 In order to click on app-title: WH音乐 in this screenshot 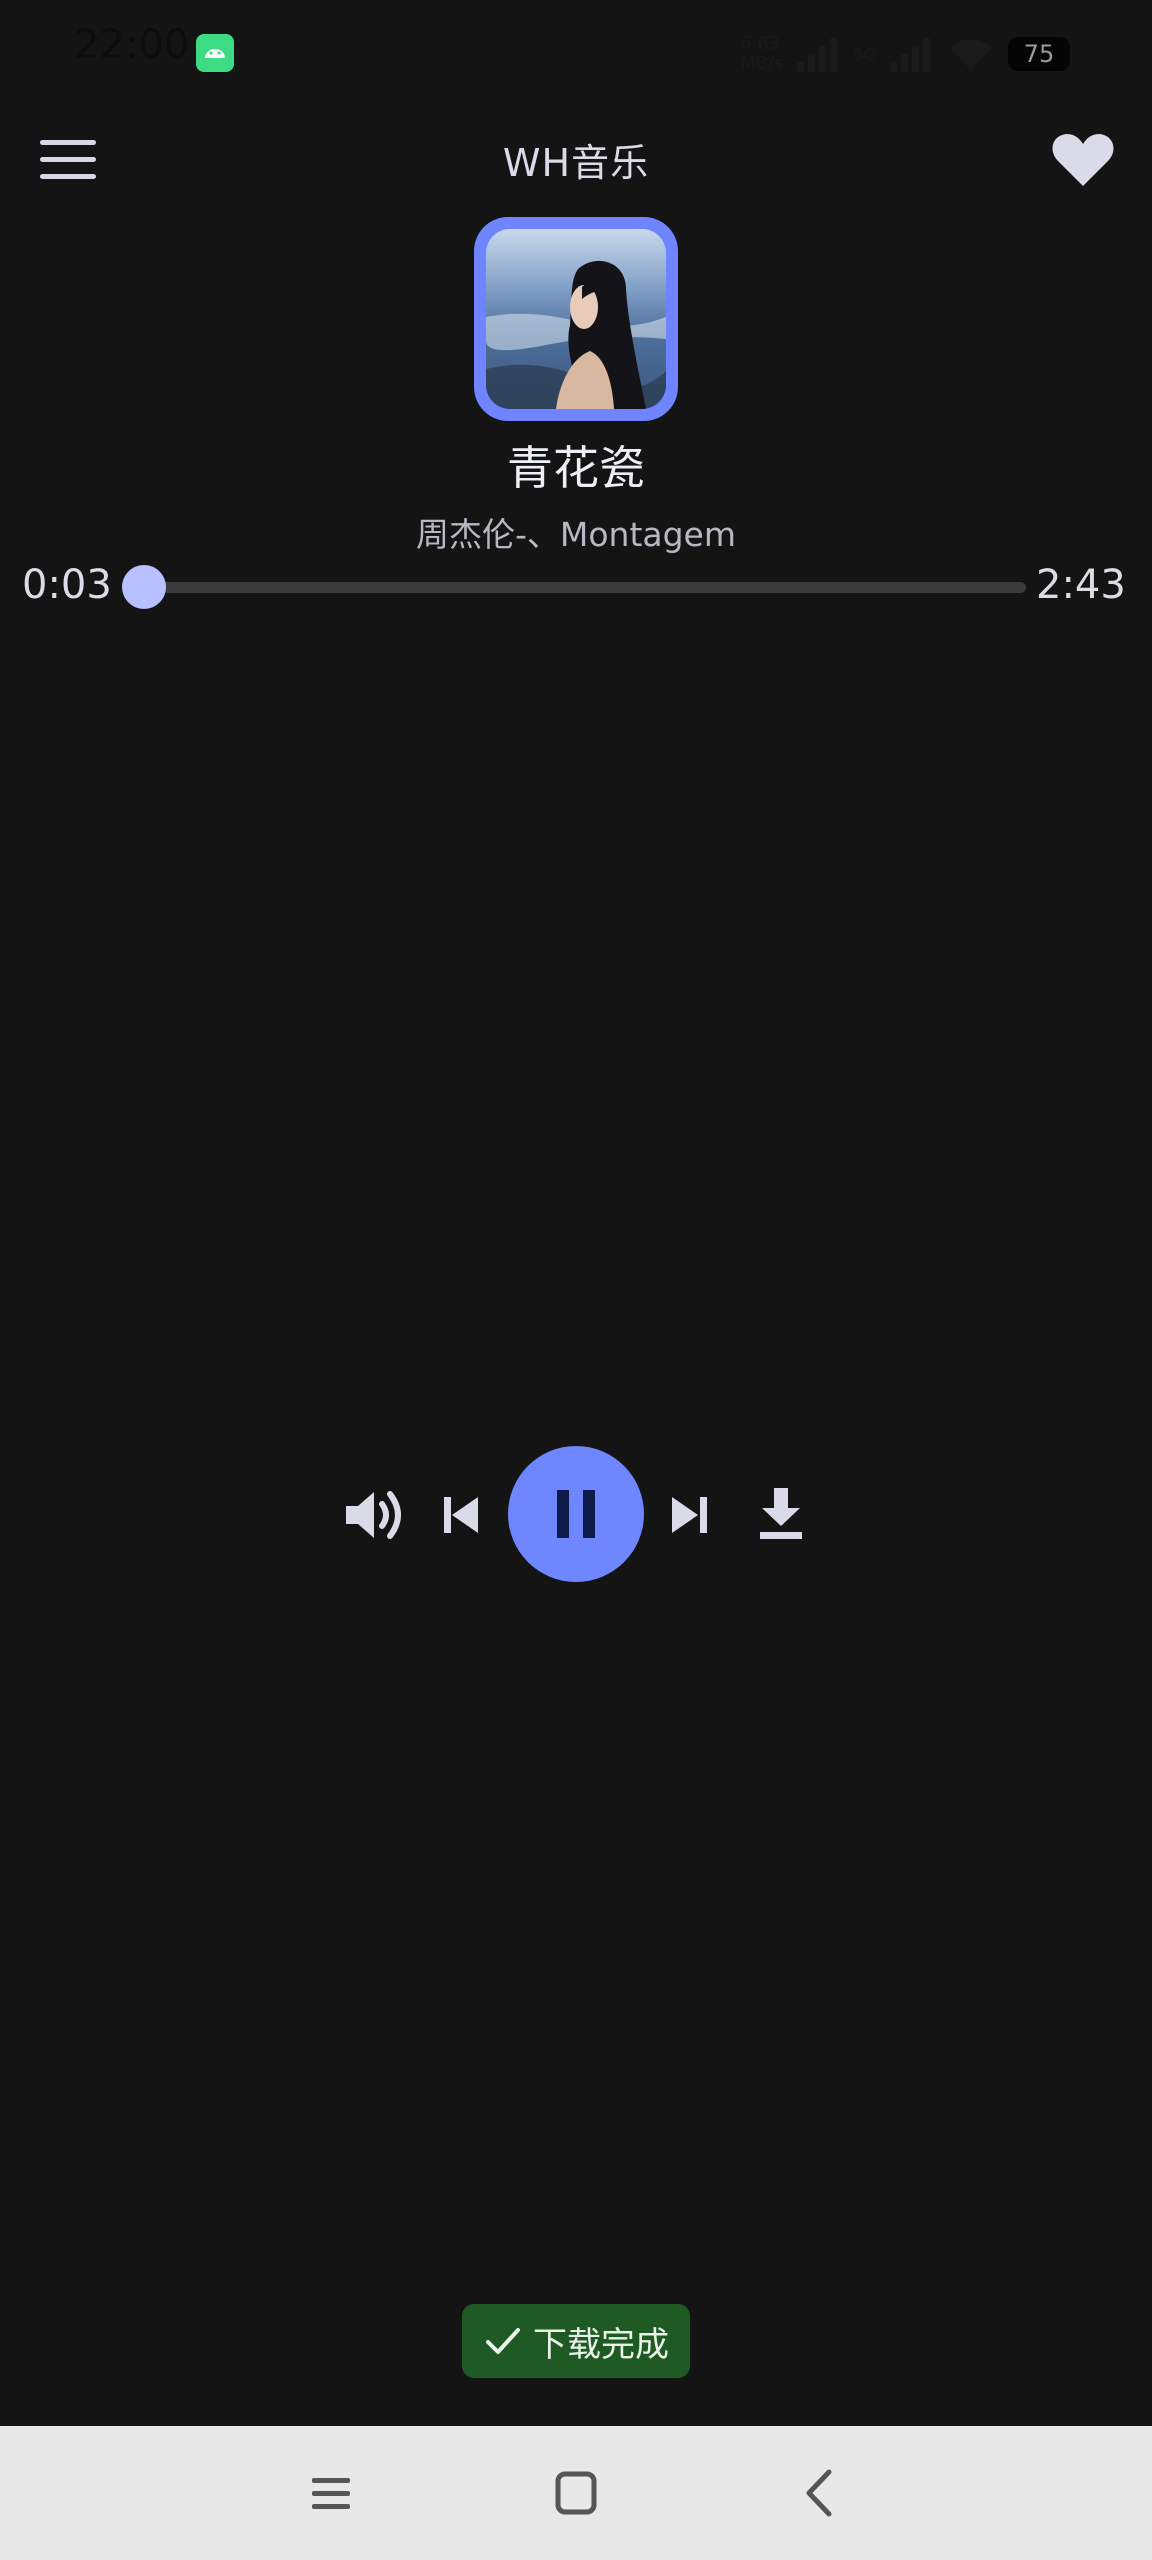, I will do `click(576, 163)`.